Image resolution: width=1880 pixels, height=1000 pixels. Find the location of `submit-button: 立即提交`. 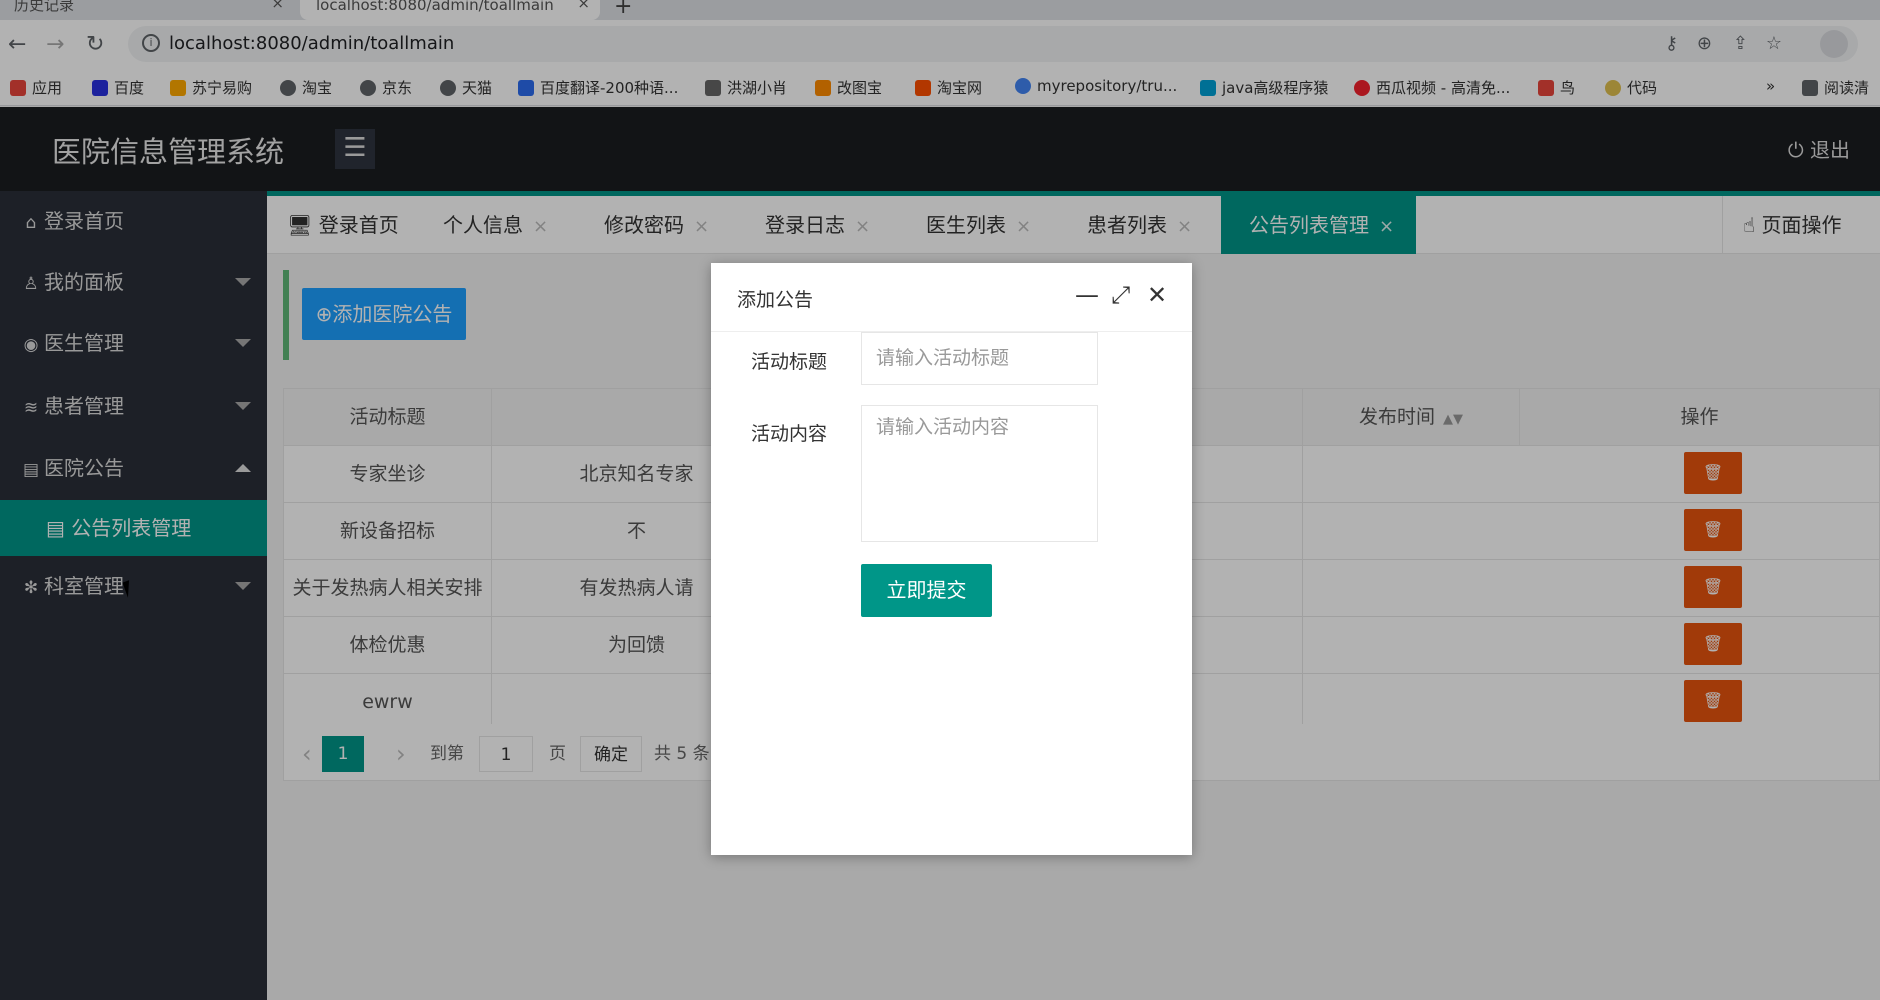

submit-button: 立即提交 is located at coordinates (926, 590).